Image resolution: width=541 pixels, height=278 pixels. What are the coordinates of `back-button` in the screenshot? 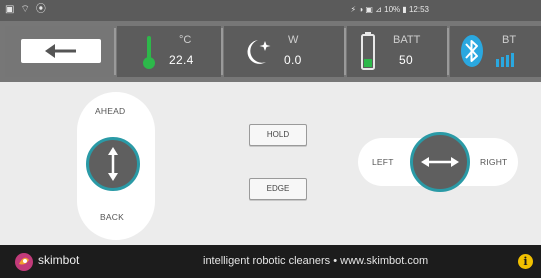 It's located at (61, 51).